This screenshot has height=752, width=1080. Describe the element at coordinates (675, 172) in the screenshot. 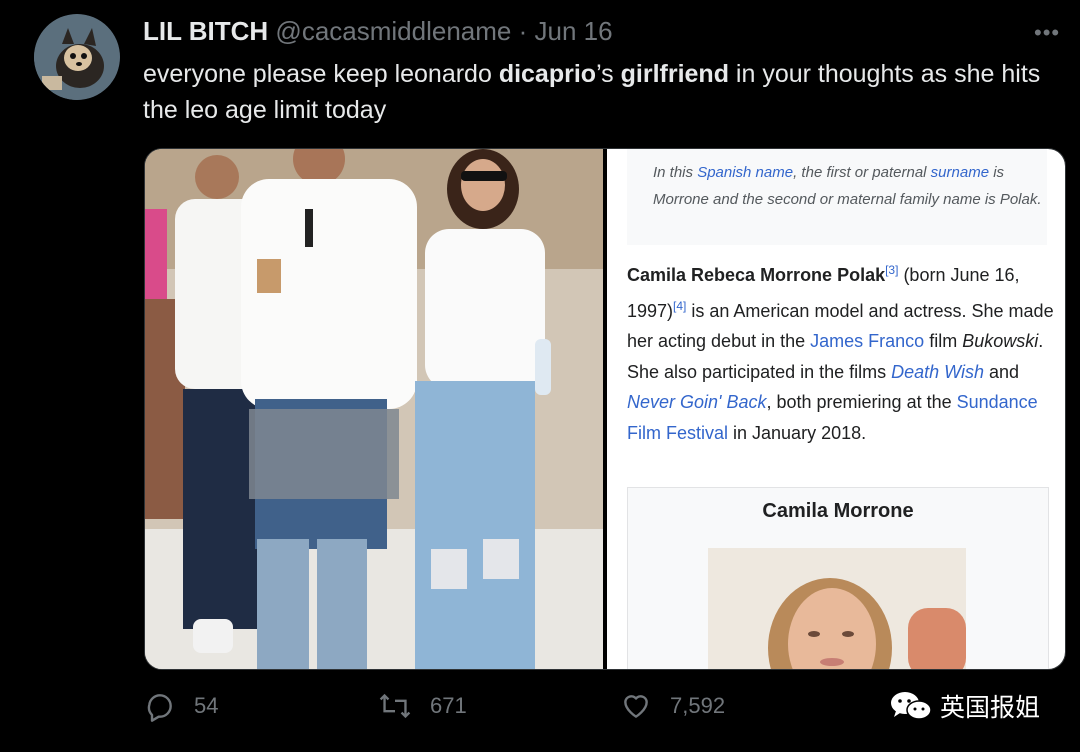

I see `hatnote-text: In this` at that location.